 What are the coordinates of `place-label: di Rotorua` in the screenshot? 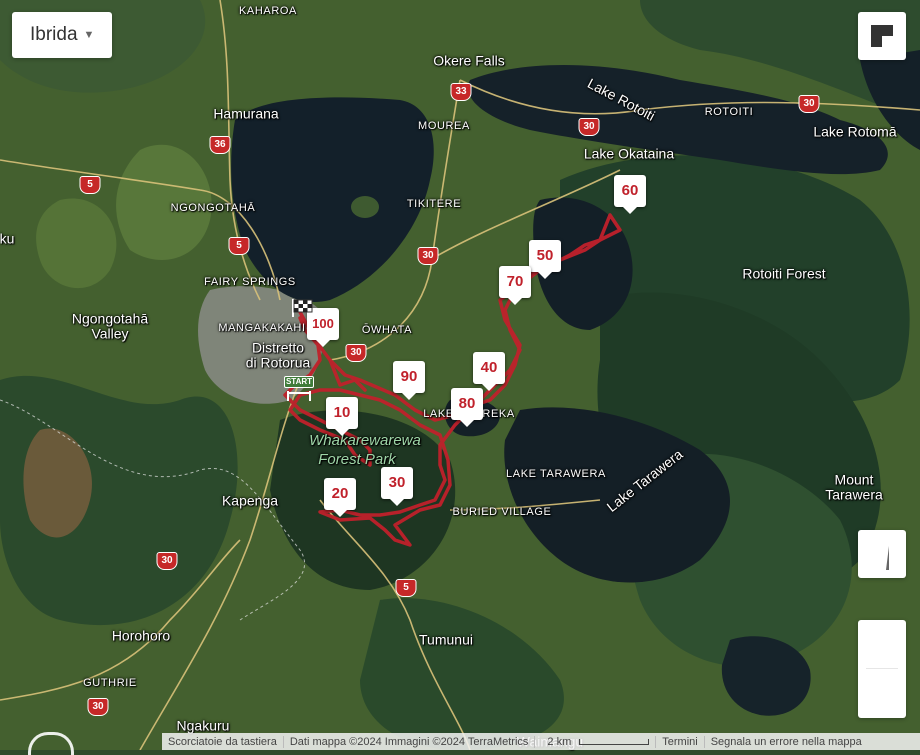 It's located at (278, 362).